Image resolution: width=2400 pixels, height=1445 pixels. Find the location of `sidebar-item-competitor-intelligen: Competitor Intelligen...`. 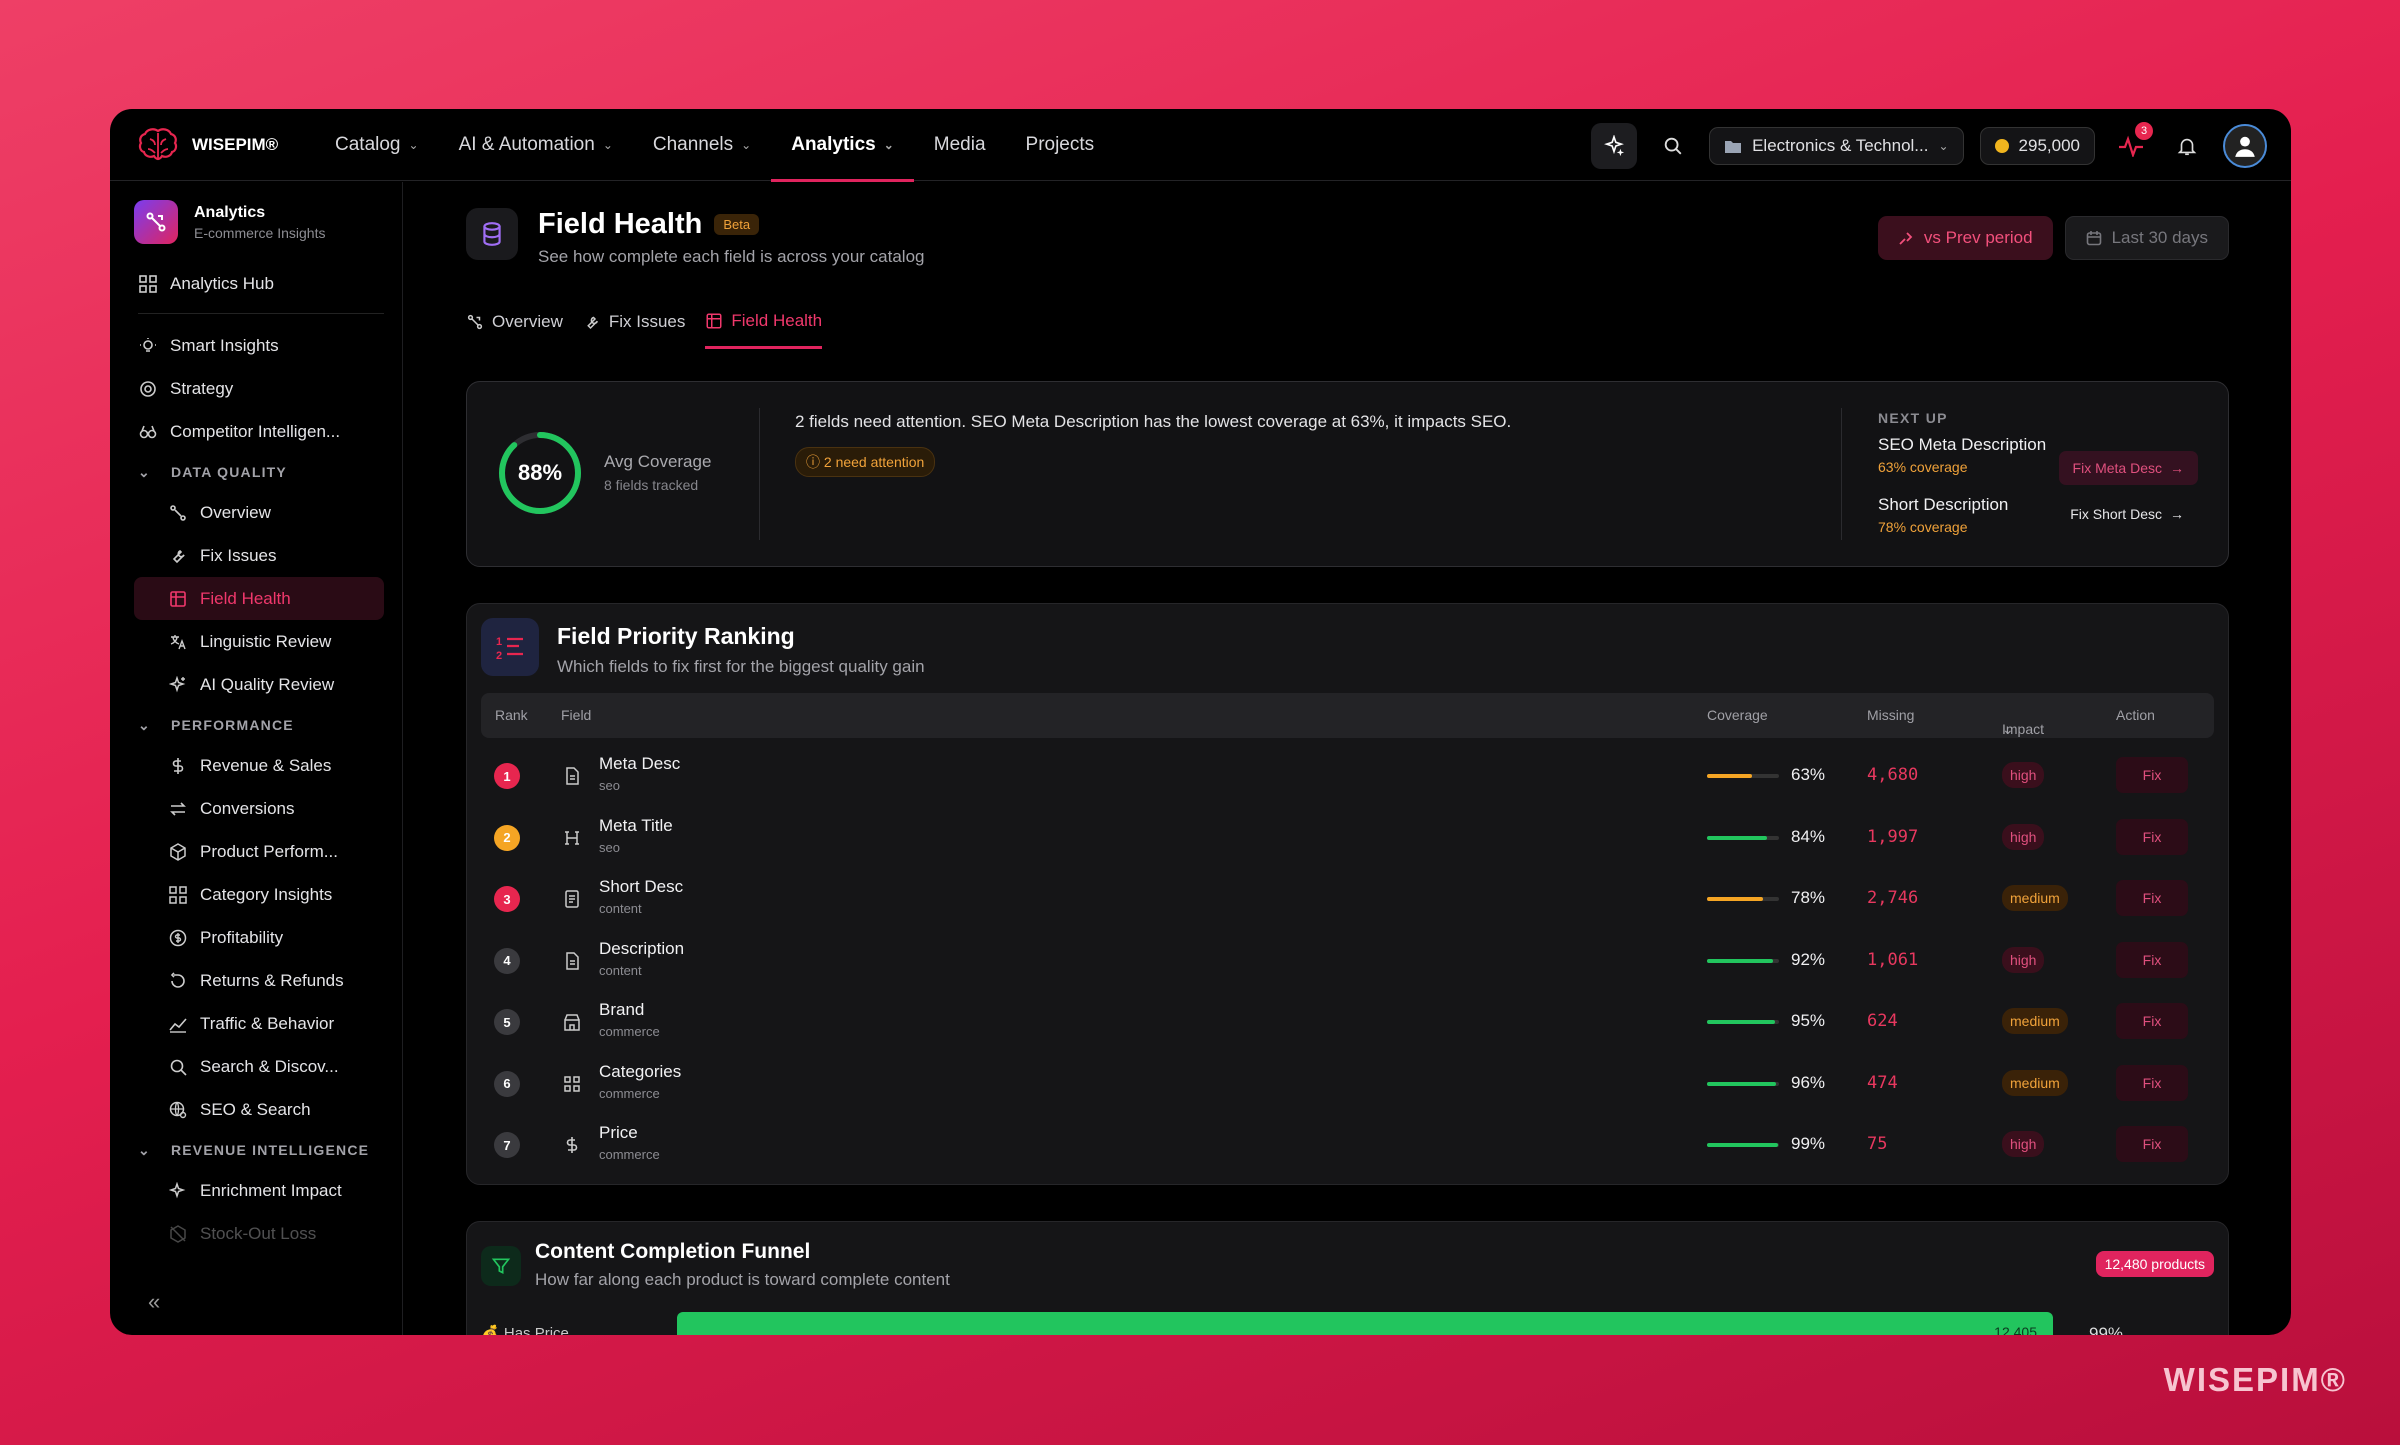

sidebar-item-competitor-intelligen: Competitor Intelligen... is located at coordinates (259, 431).